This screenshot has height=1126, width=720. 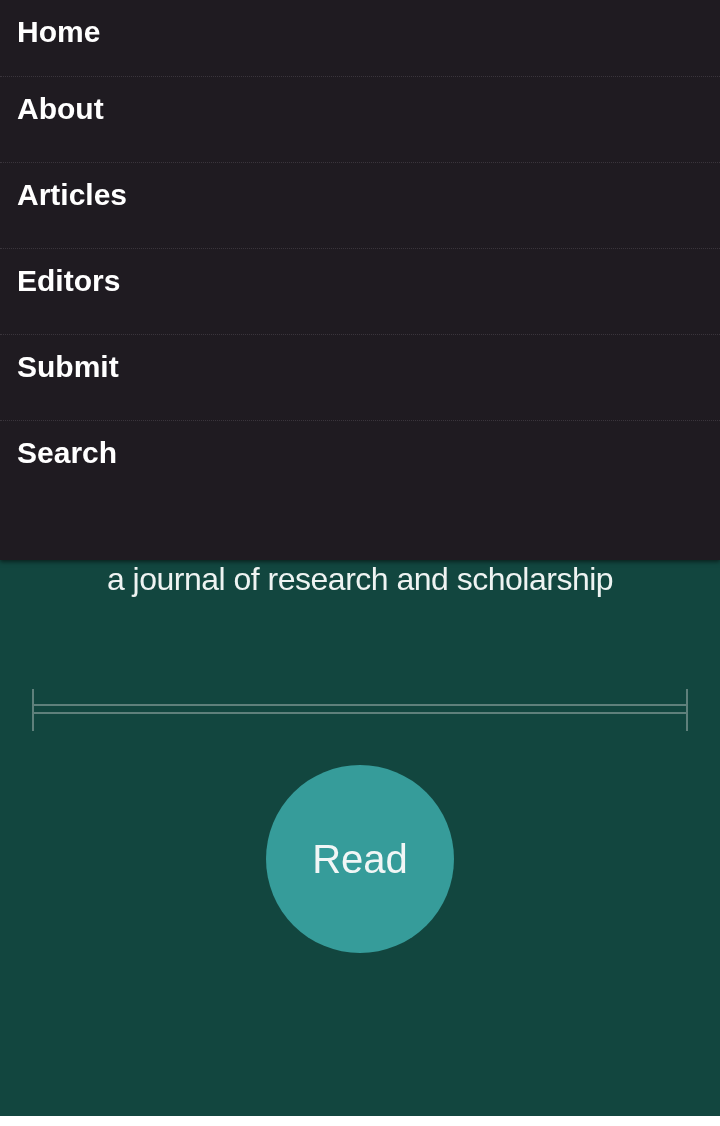 What do you see at coordinates (360, 292) in the screenshot?
I see `menu-item: Editors` at bounding box center [360, 292].